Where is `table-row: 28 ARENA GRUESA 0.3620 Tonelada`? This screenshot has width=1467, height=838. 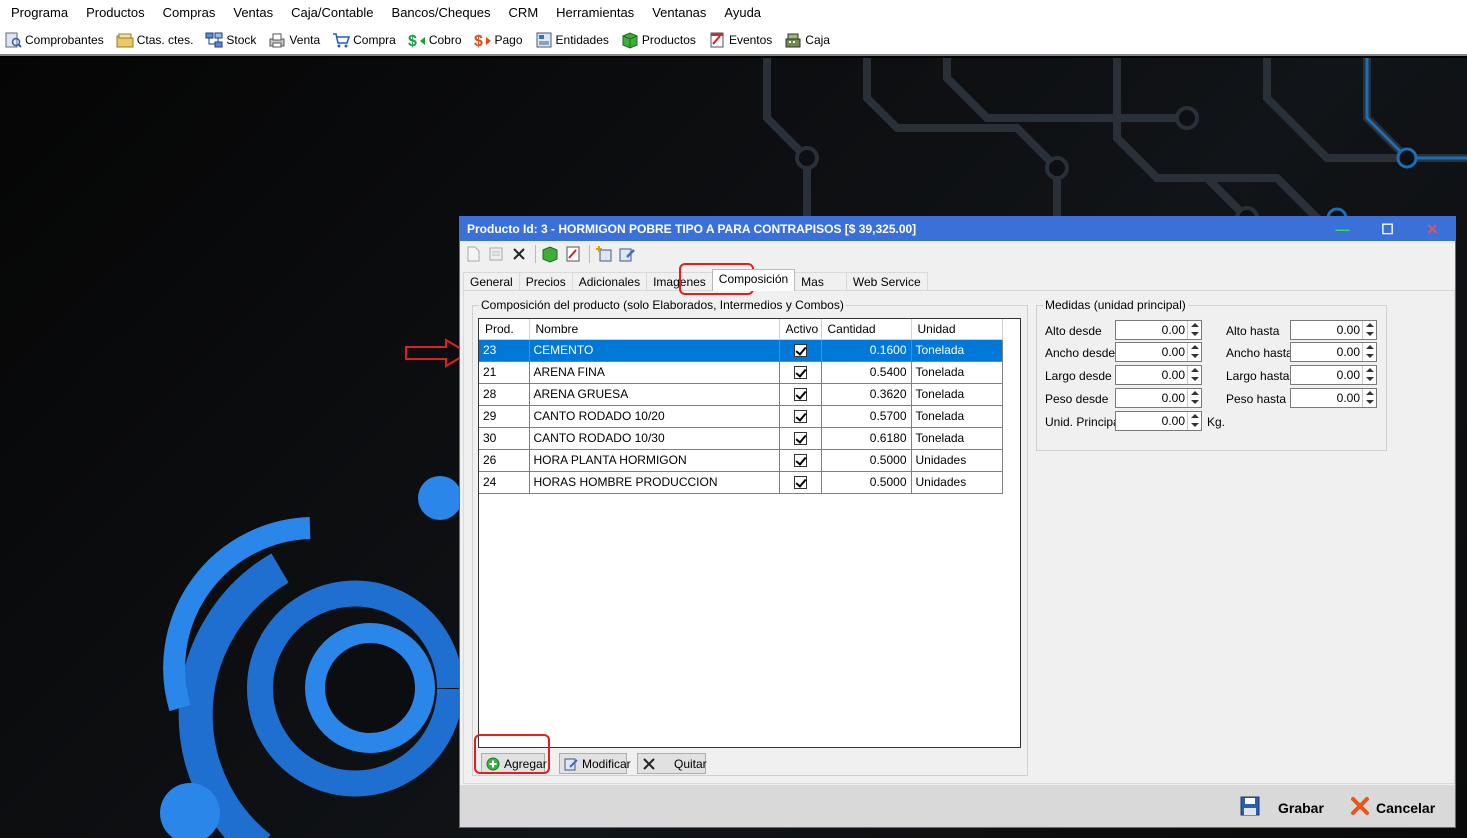 table-row: 28 ARENA GRUESA 0.3620 Tonelada is located at coordinates (741, 394).